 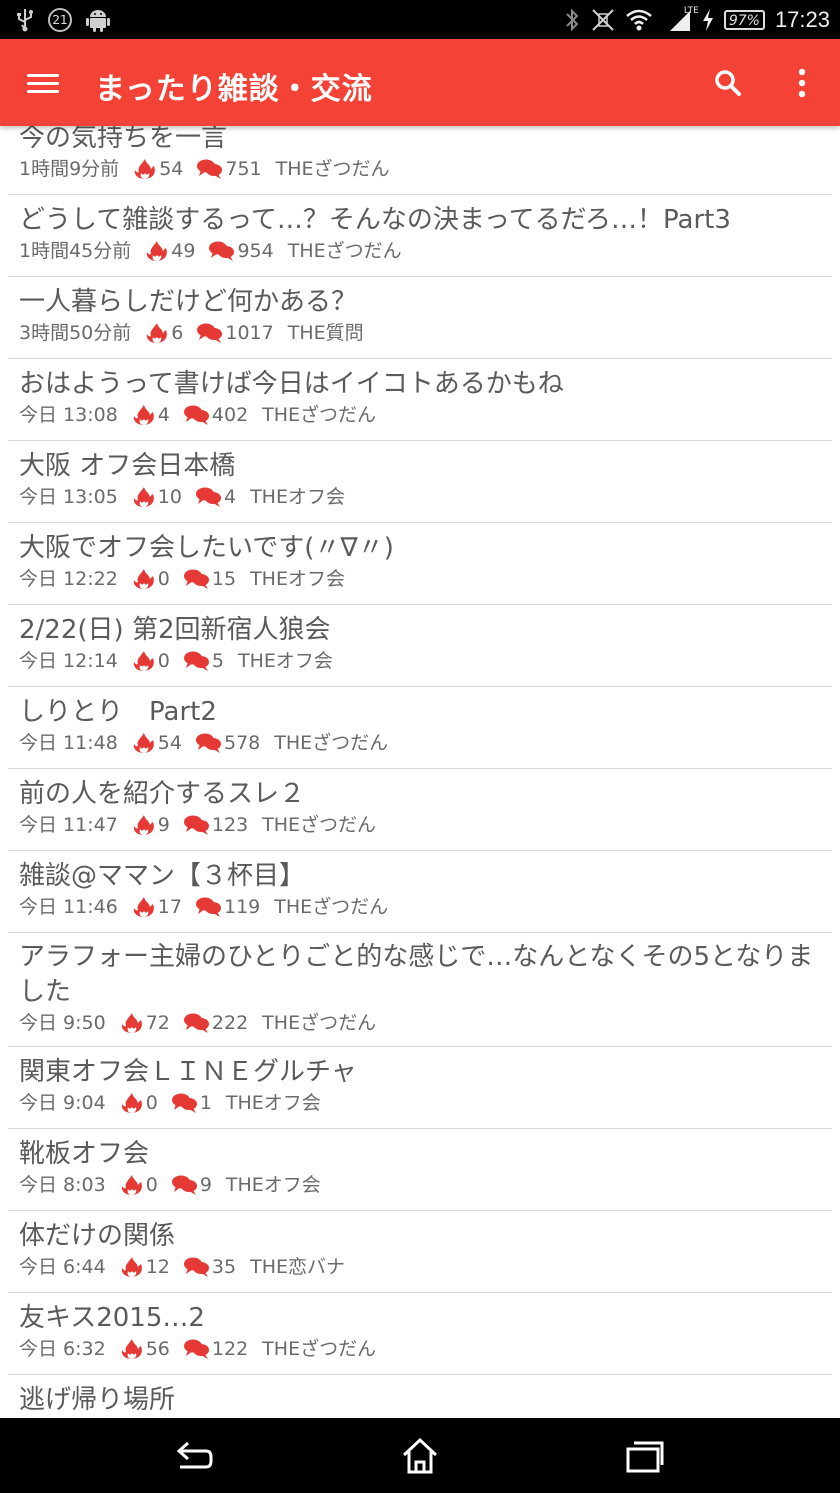 I want to click on home-button, so click(x=420, y=1456).